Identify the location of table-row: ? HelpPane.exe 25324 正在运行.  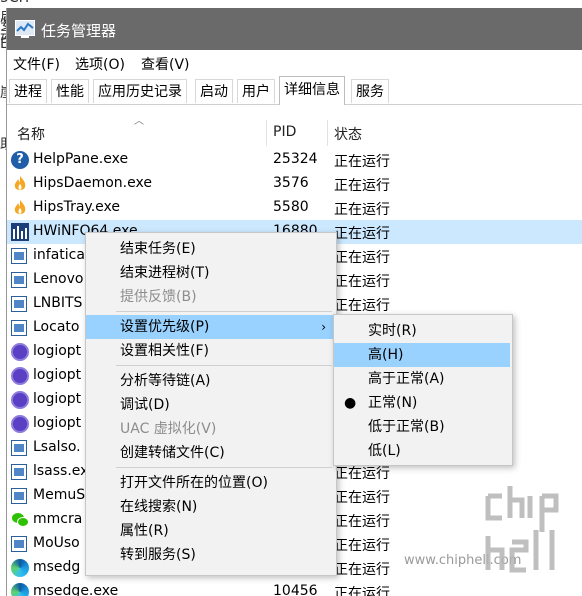
(294, 160).